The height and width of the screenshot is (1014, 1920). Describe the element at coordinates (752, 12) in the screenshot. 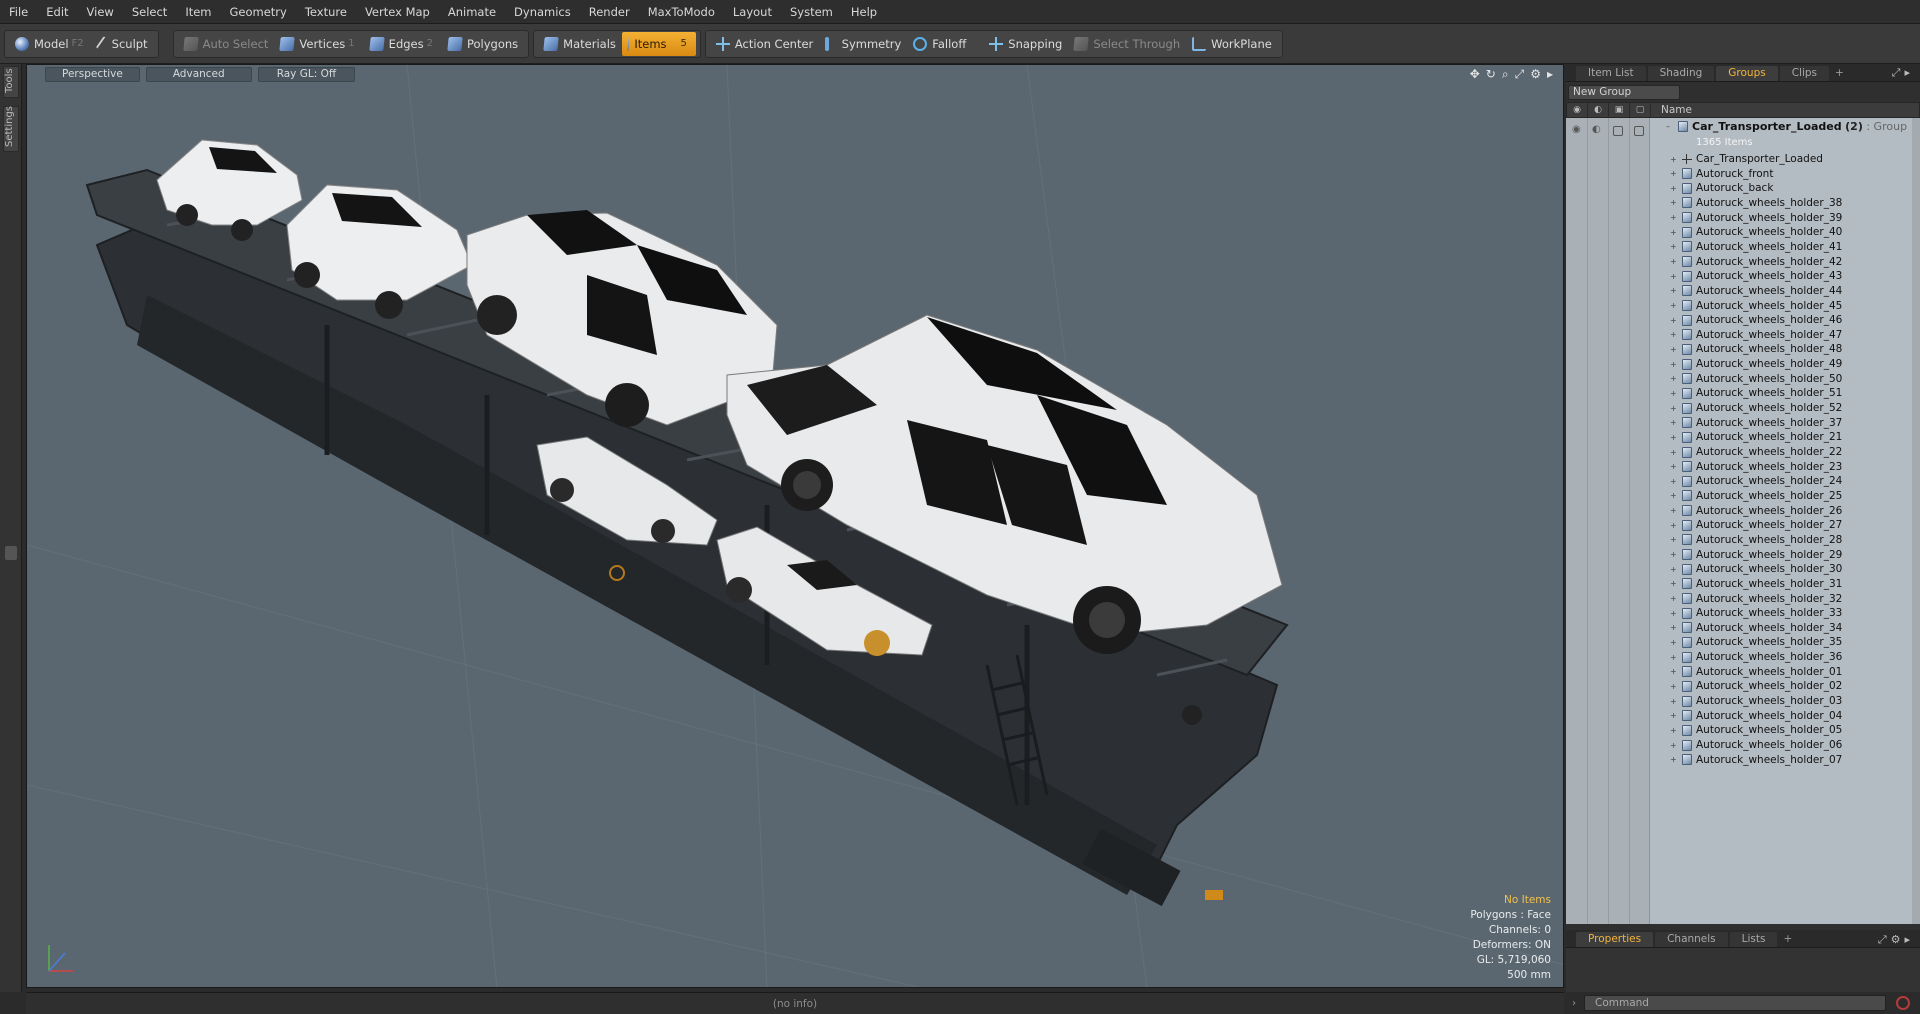

I see `menu-layout: Layout` at that location.